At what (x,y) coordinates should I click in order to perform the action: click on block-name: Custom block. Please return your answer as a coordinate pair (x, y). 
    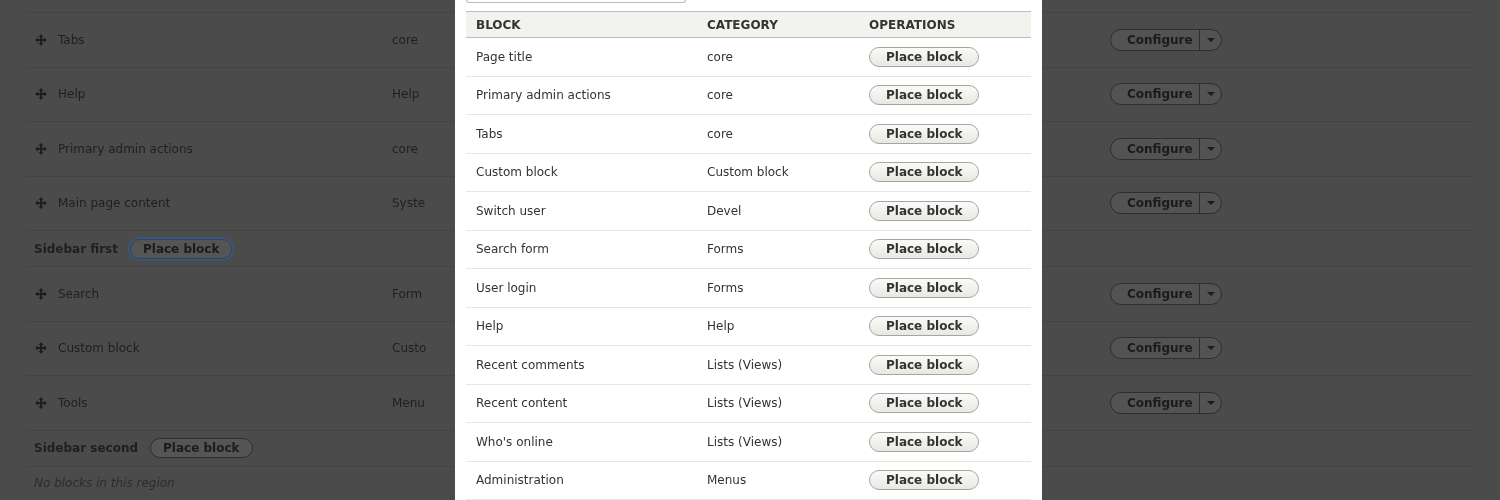
    Looking at the image, I should click on (517, 172).